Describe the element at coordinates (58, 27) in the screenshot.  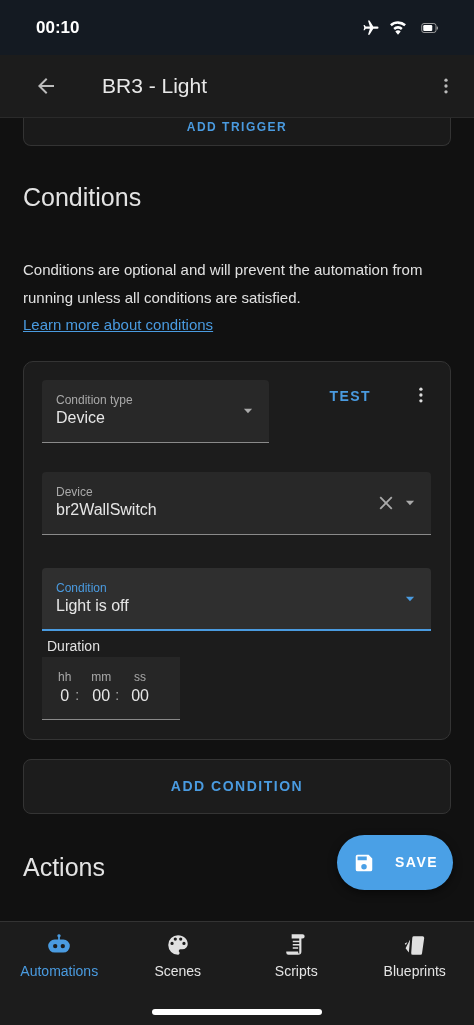
I see `clock-time: 00:10` at that location.